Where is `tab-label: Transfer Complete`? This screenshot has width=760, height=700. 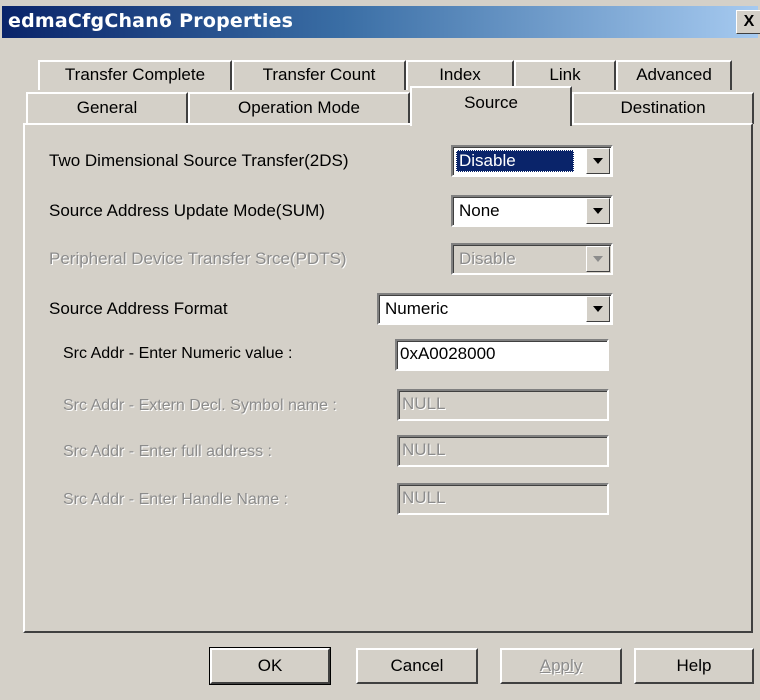 tab-label: Transfer Complete is located at coordinates (135, 74).